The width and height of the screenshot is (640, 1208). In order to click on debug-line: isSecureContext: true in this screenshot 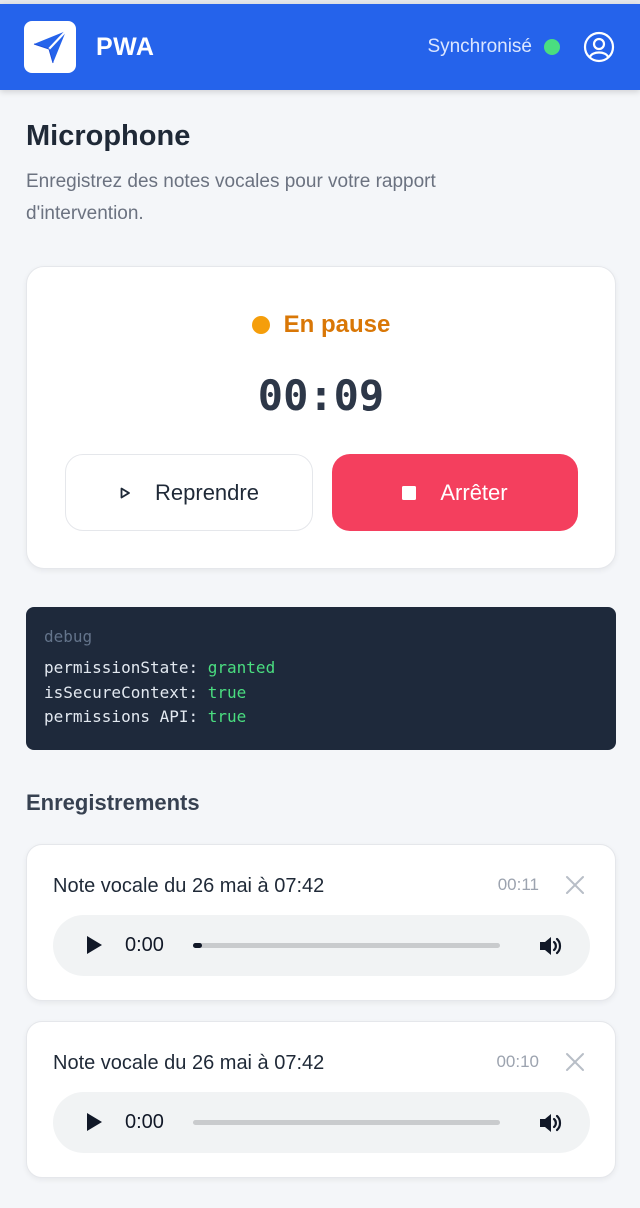, I will do `click(145, 692)`.